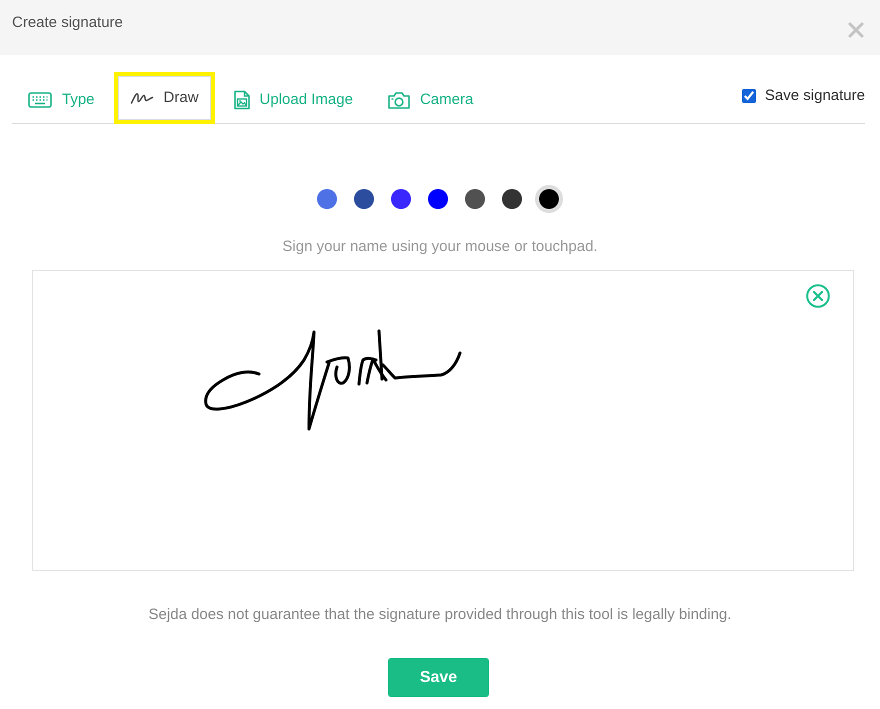  I want to click on keyboard-icon, so click(40, 100).